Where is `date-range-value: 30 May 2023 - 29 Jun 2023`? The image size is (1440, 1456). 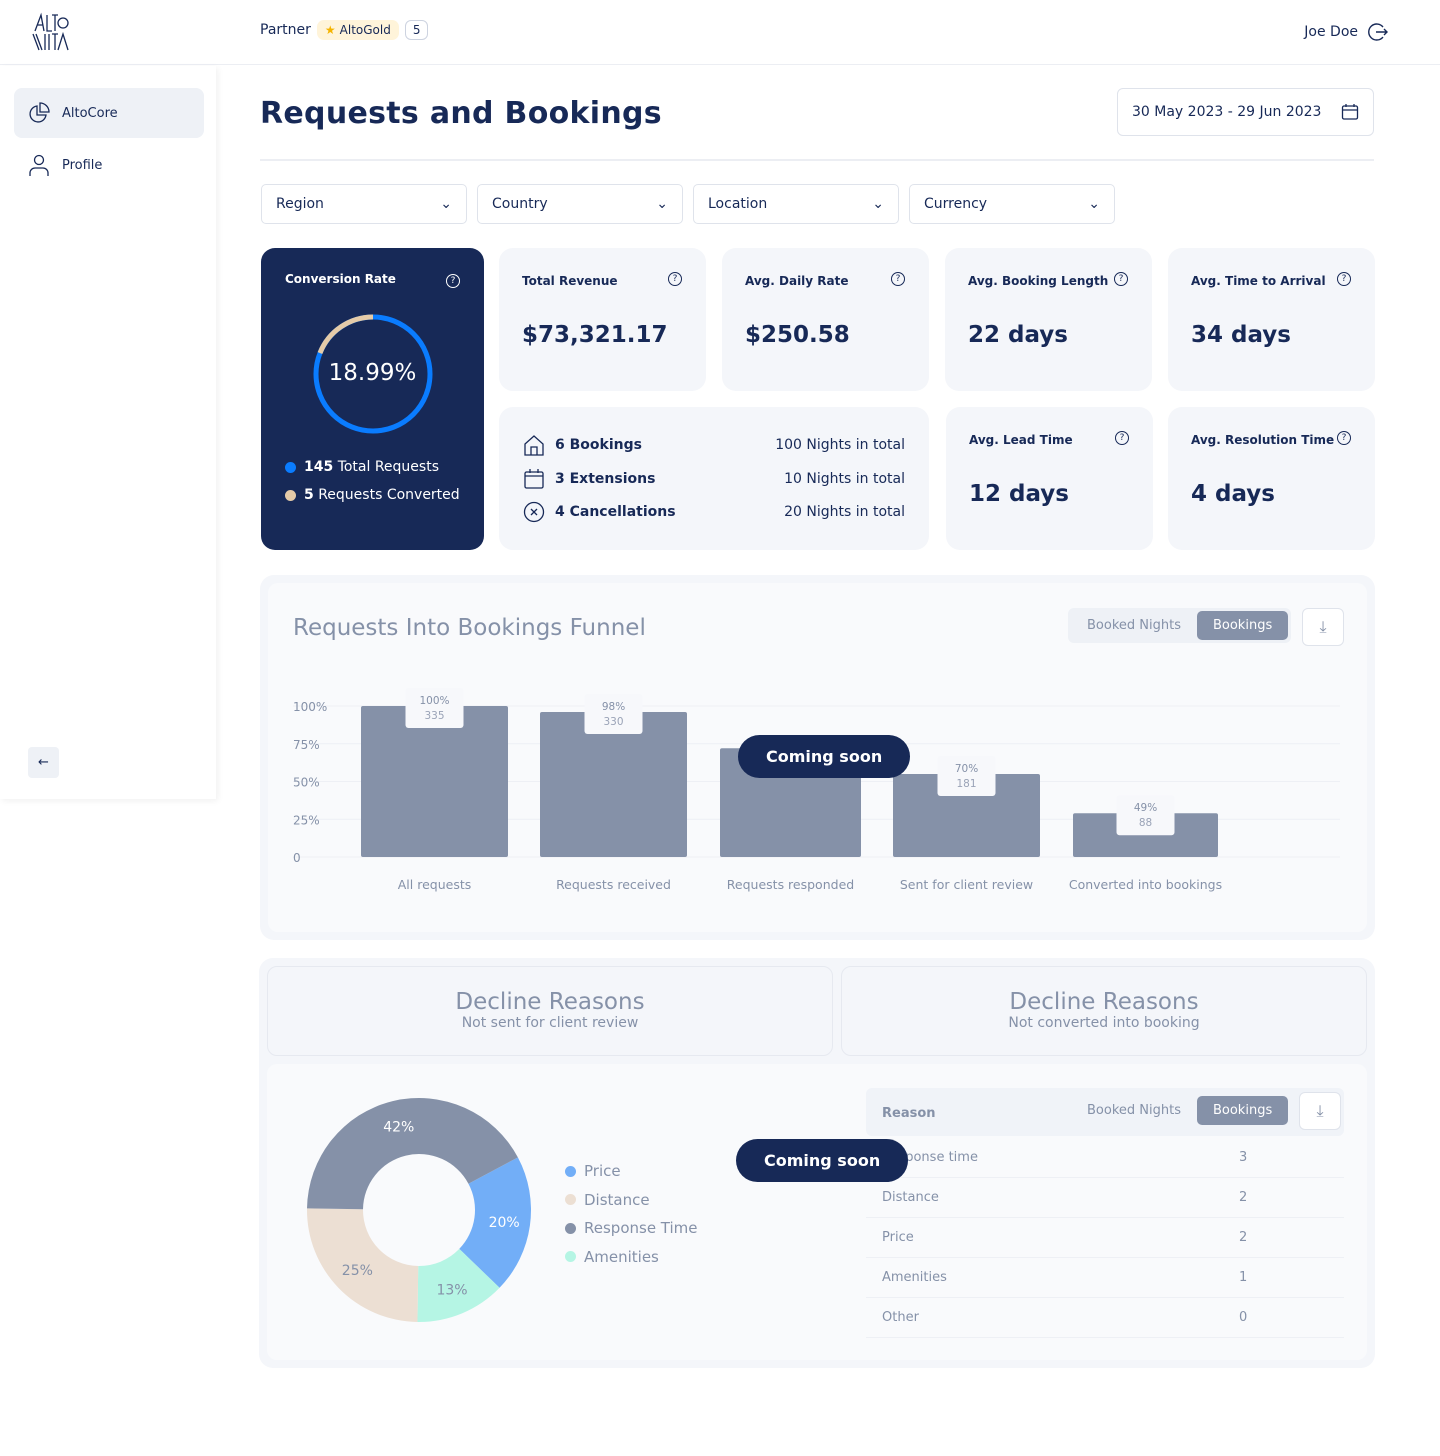
date-range-value: 30 May 2023 - 29 Jun 2023 is located at coordinates (1227, 112).